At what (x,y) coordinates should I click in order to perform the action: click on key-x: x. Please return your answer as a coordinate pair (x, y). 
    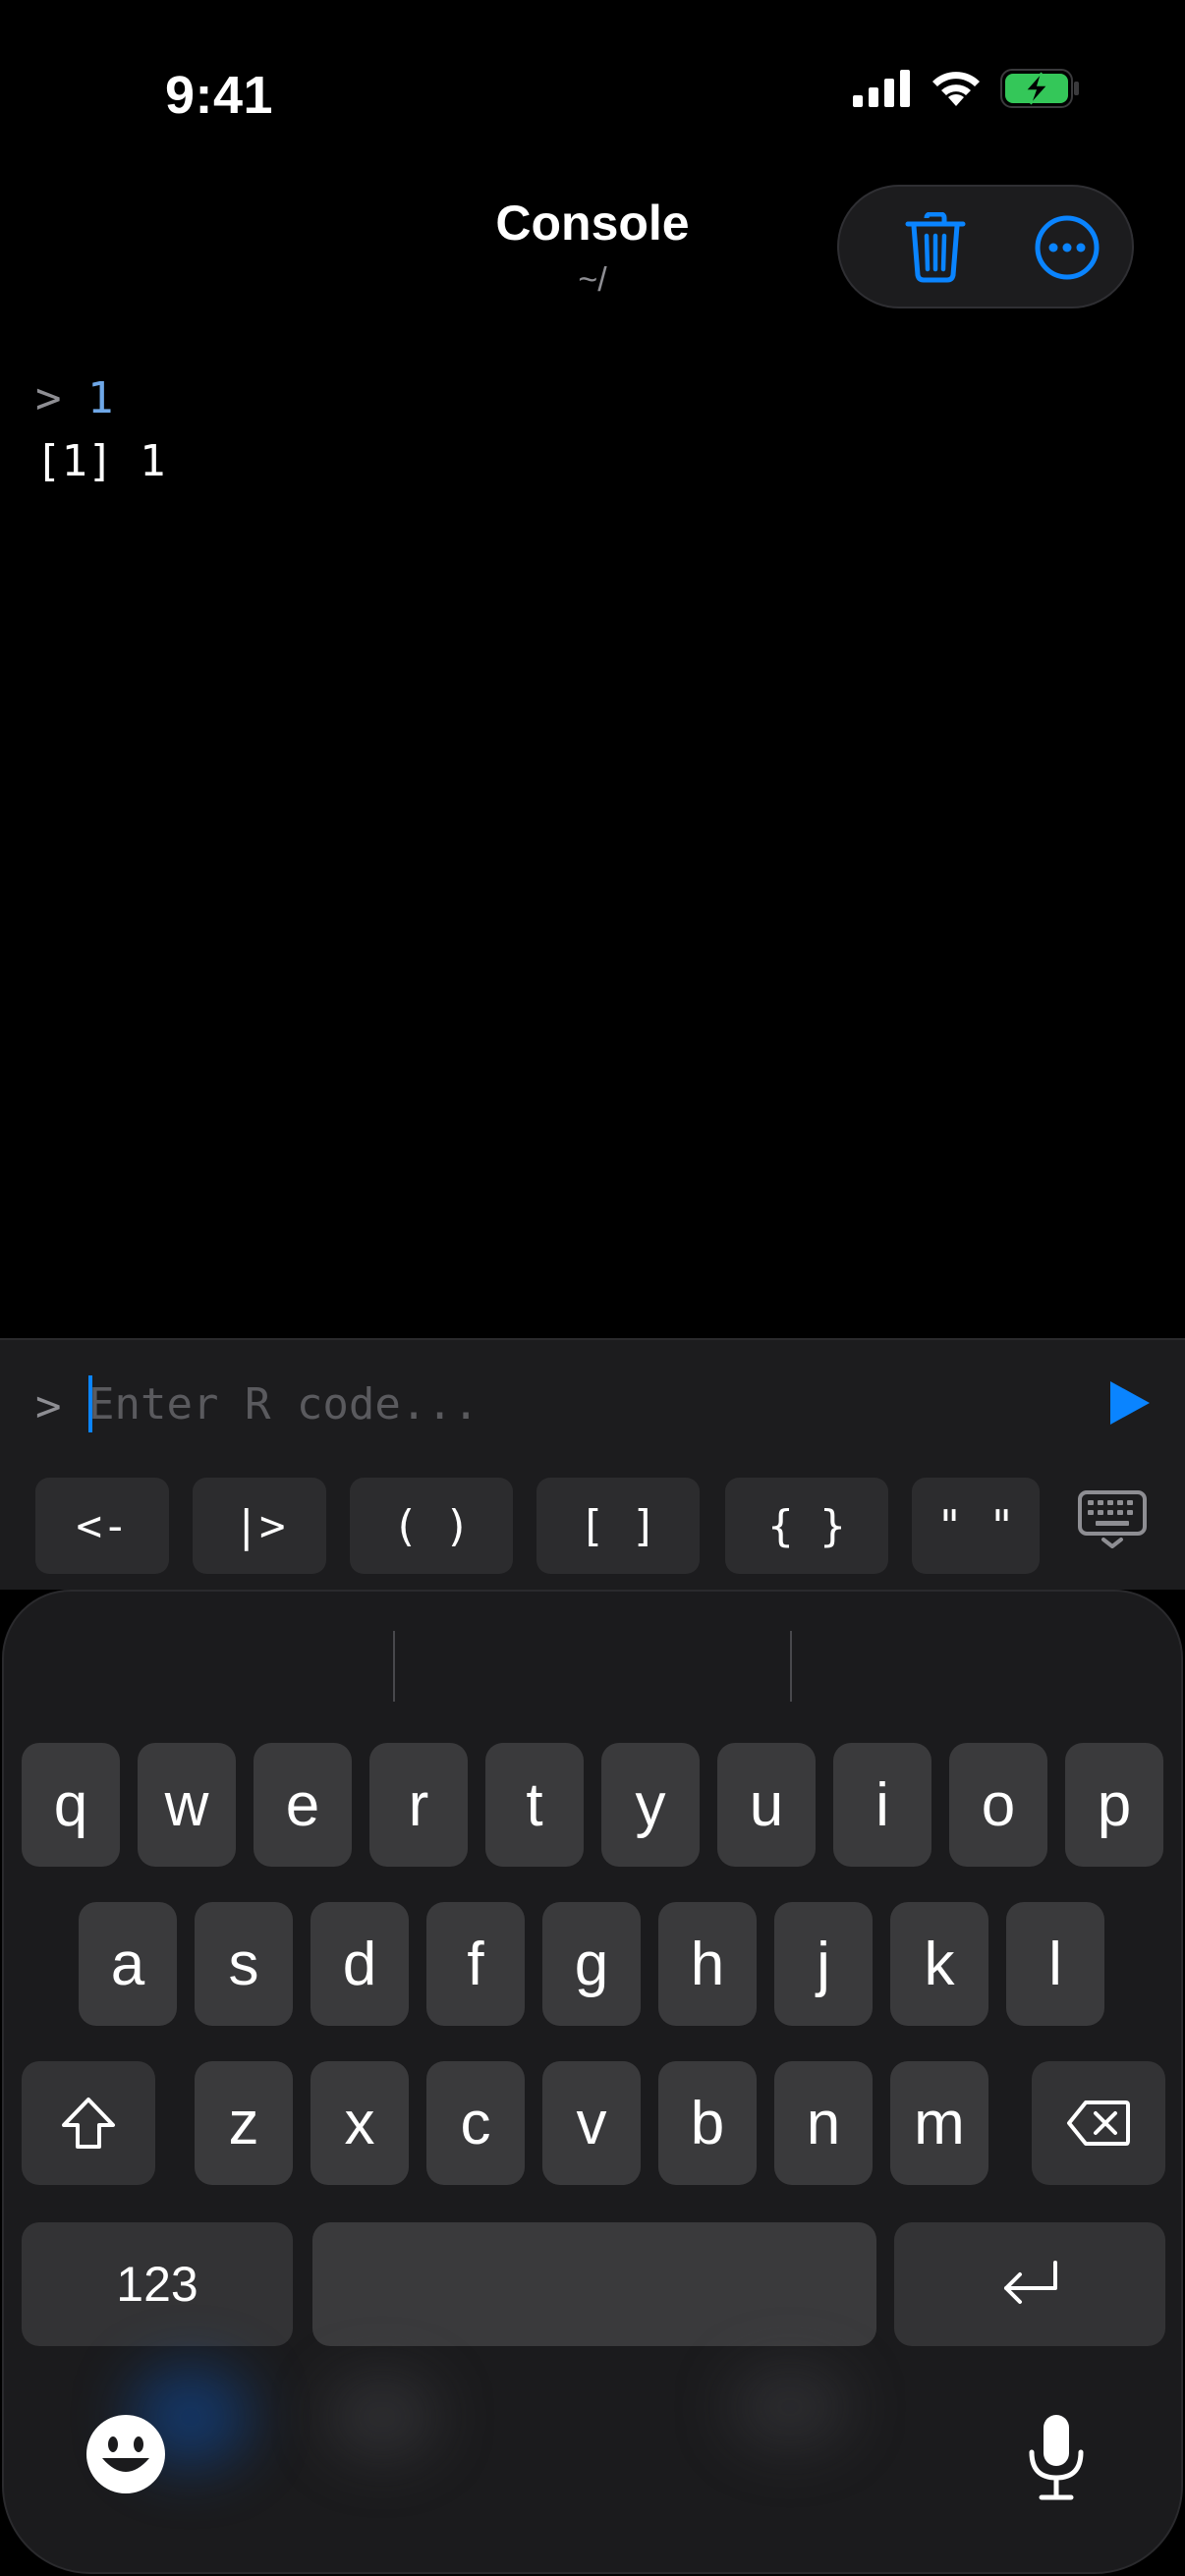
    Looking at the image, I should click on (359, 2123).